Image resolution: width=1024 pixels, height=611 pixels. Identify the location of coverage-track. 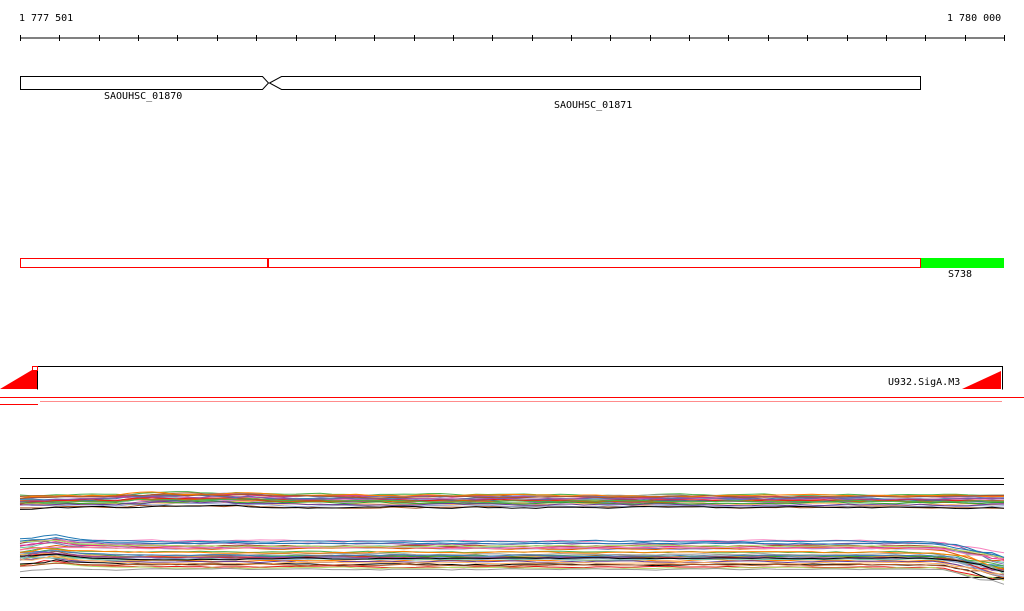
(512, 385).